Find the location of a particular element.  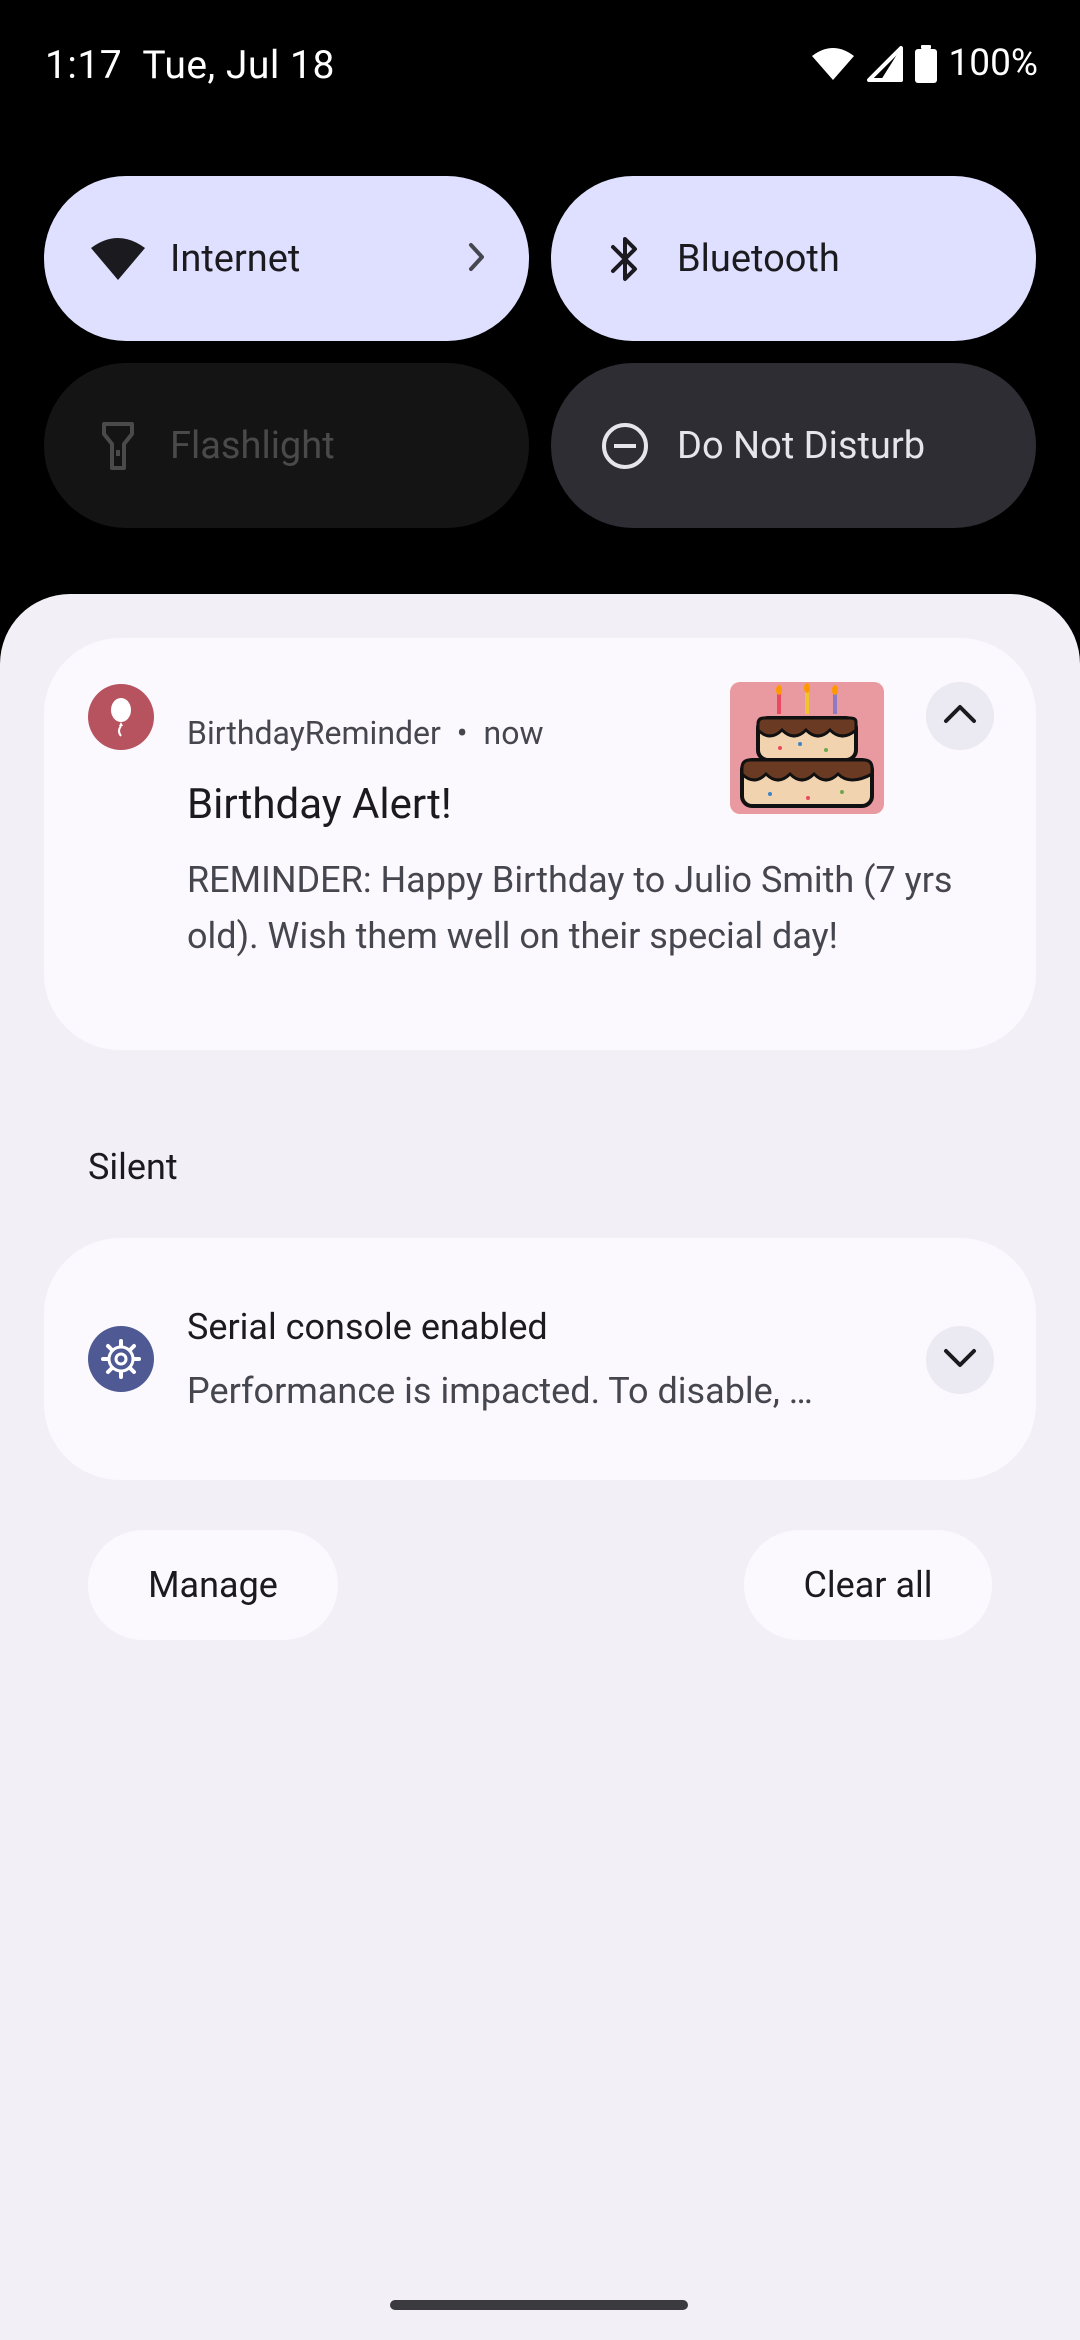

status-icons: 100% is located at coordinates (924, 63).